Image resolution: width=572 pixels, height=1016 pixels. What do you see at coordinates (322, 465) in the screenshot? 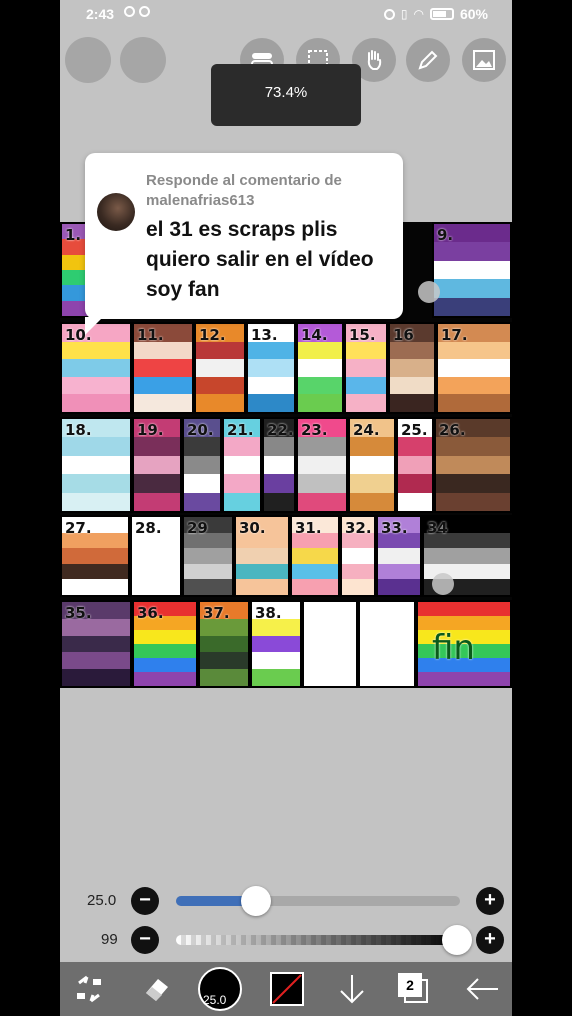
I see `palette-cell: 23.` at bounding box center [322, 465].